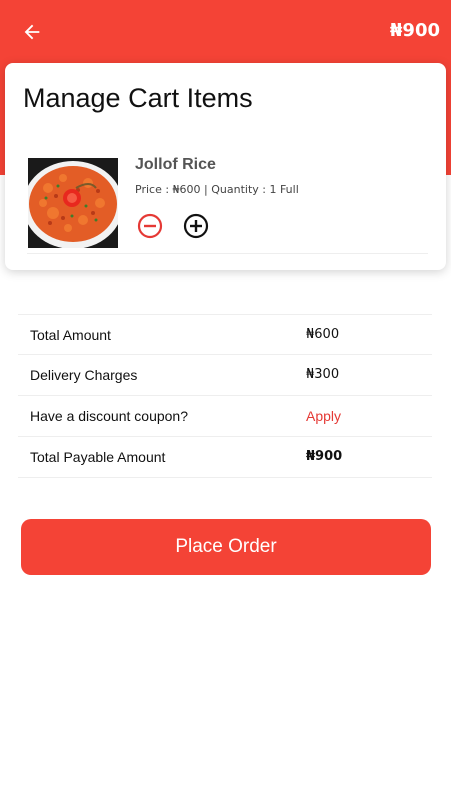  Describe the element at coordinates (323, 334) in the screenshot. I see `summary-value: ₦600` at that location.